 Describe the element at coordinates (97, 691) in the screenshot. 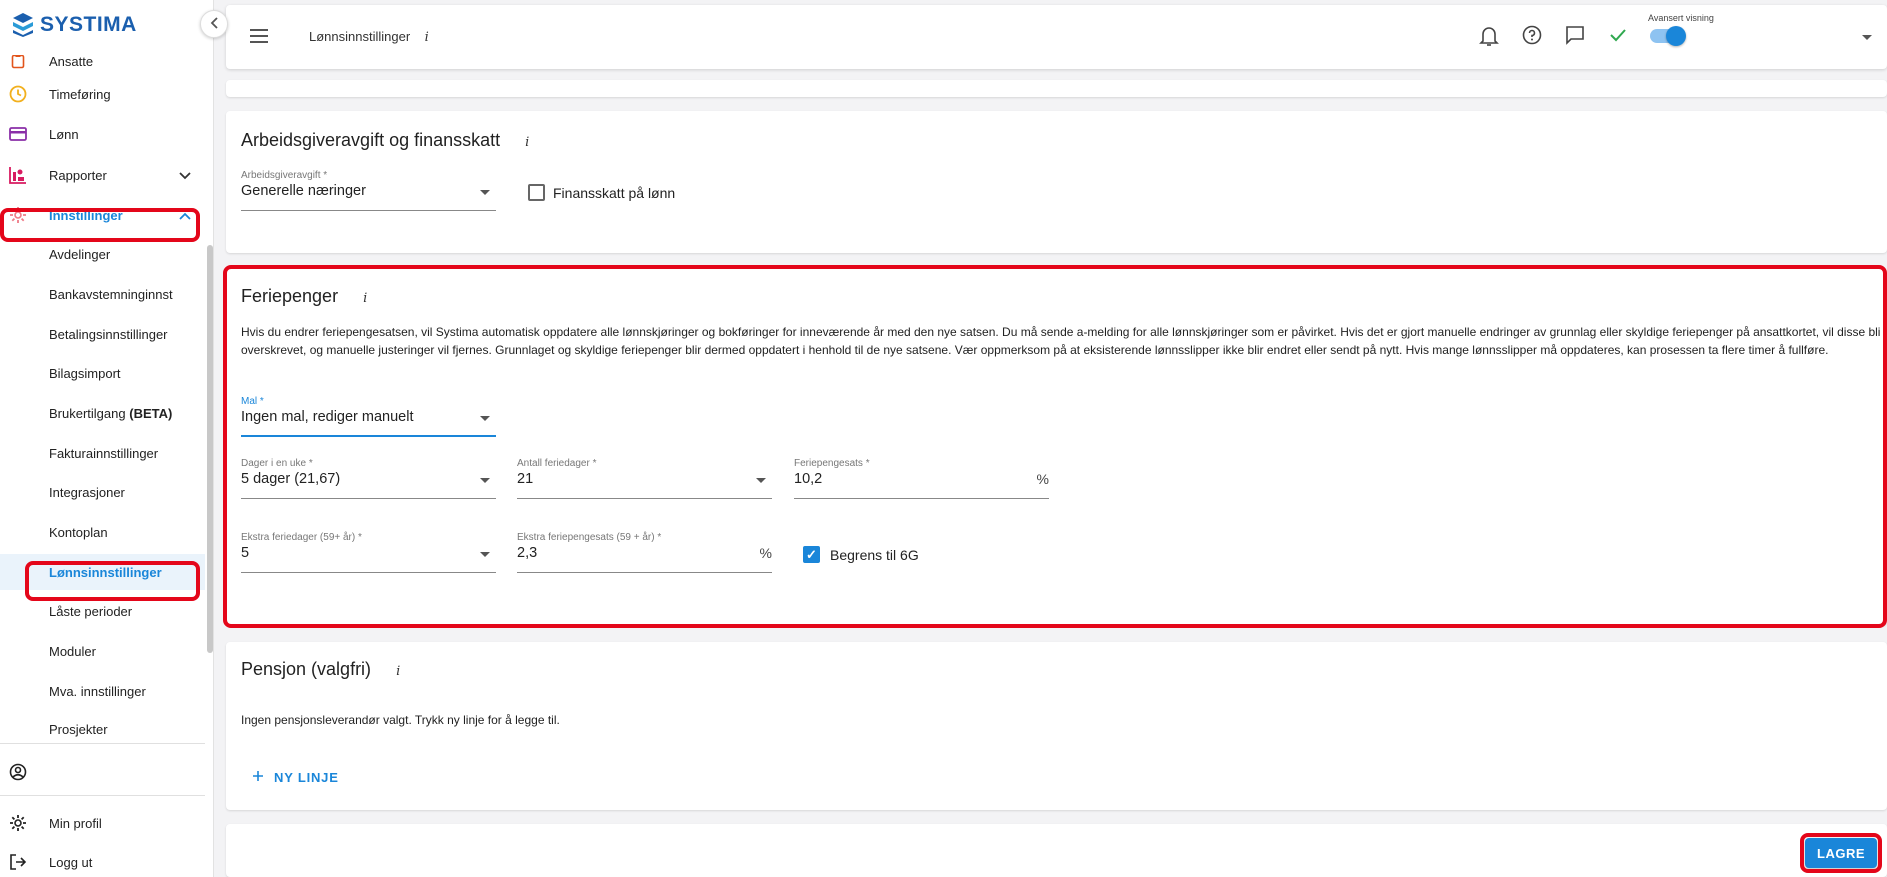

I see `sidebar-item-label: Mva. innstillinger` at that location.